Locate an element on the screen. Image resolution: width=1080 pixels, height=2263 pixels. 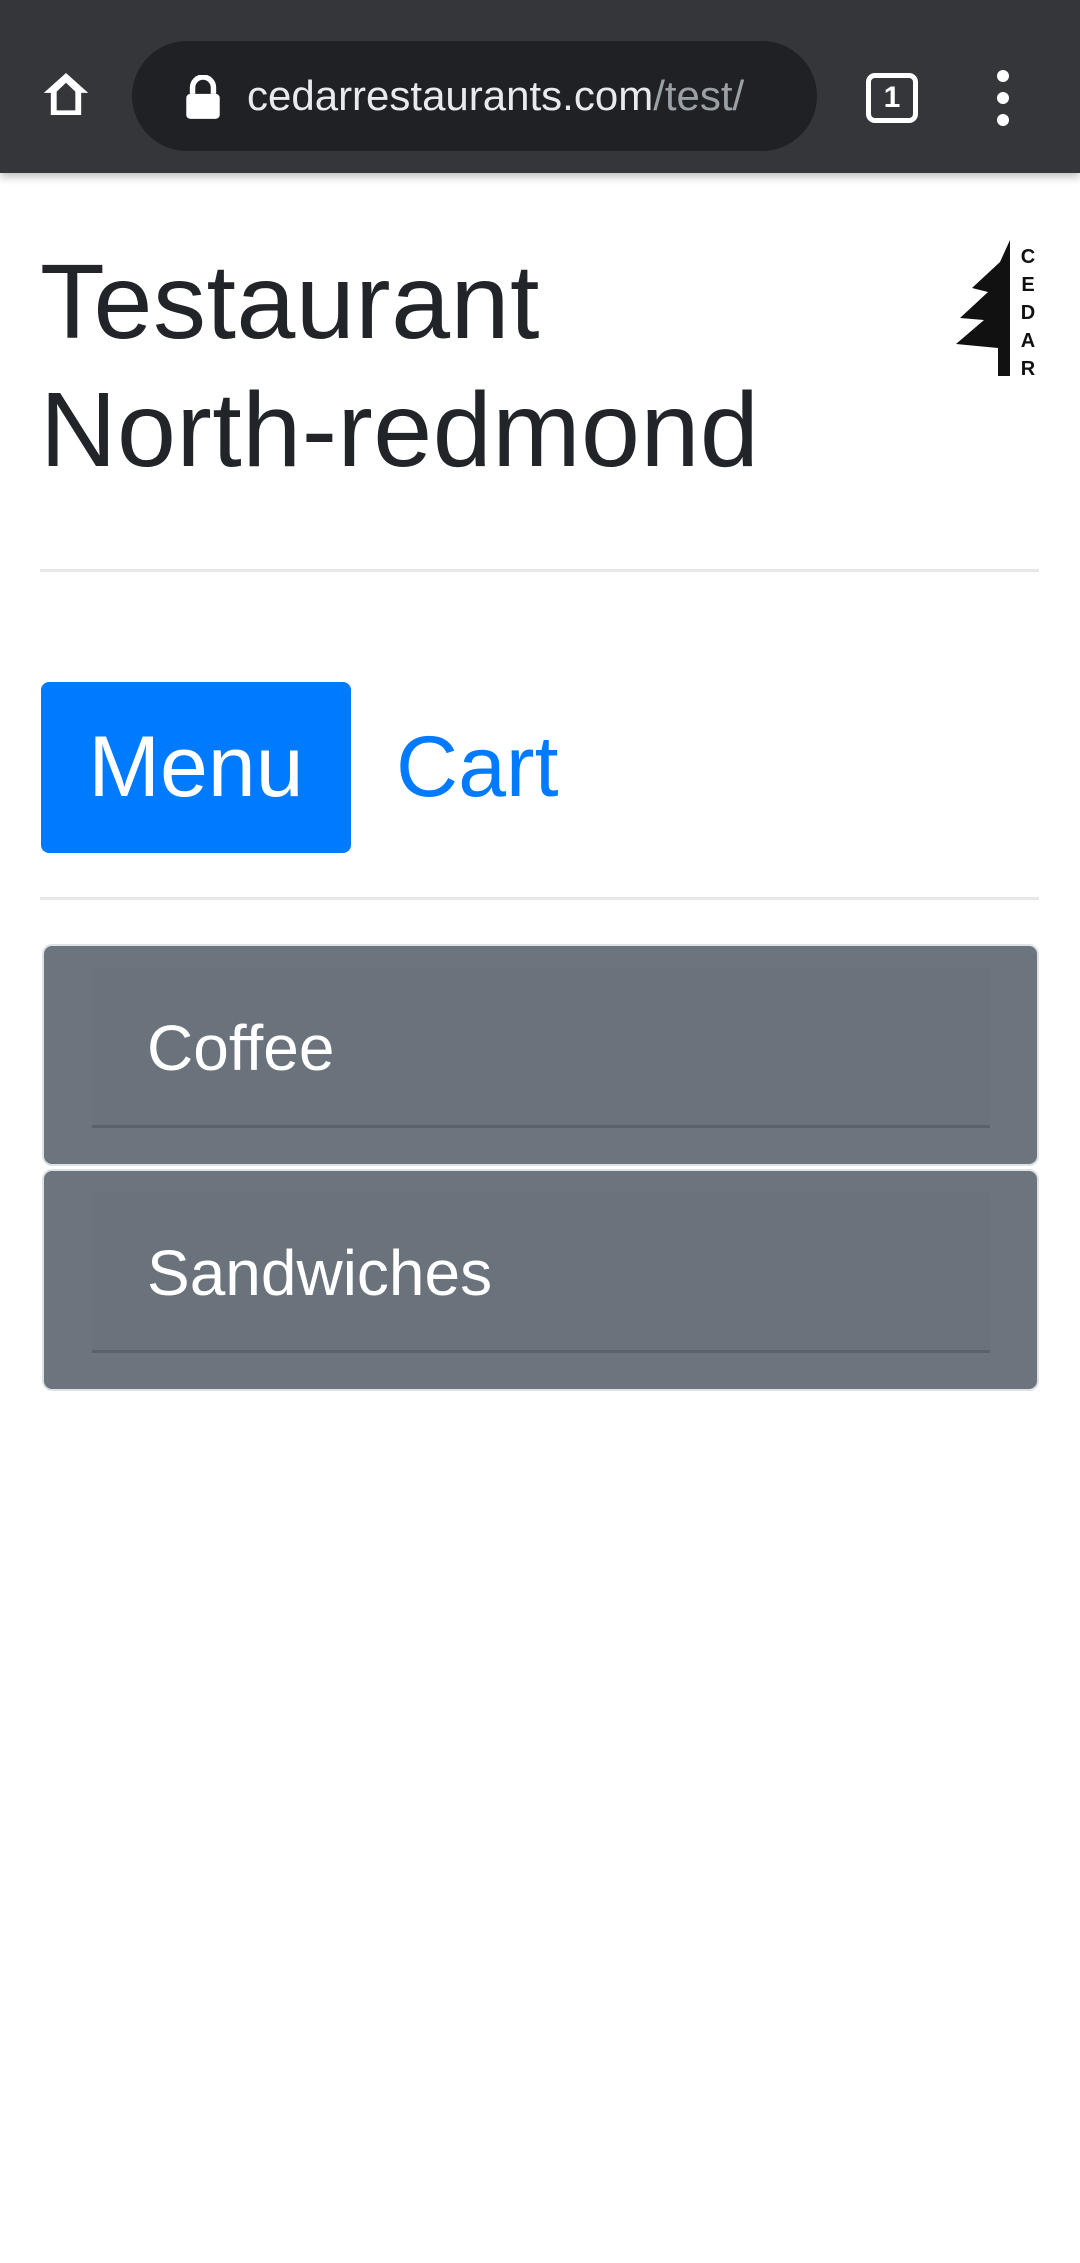
home-button is located at coordinates (66, 94).